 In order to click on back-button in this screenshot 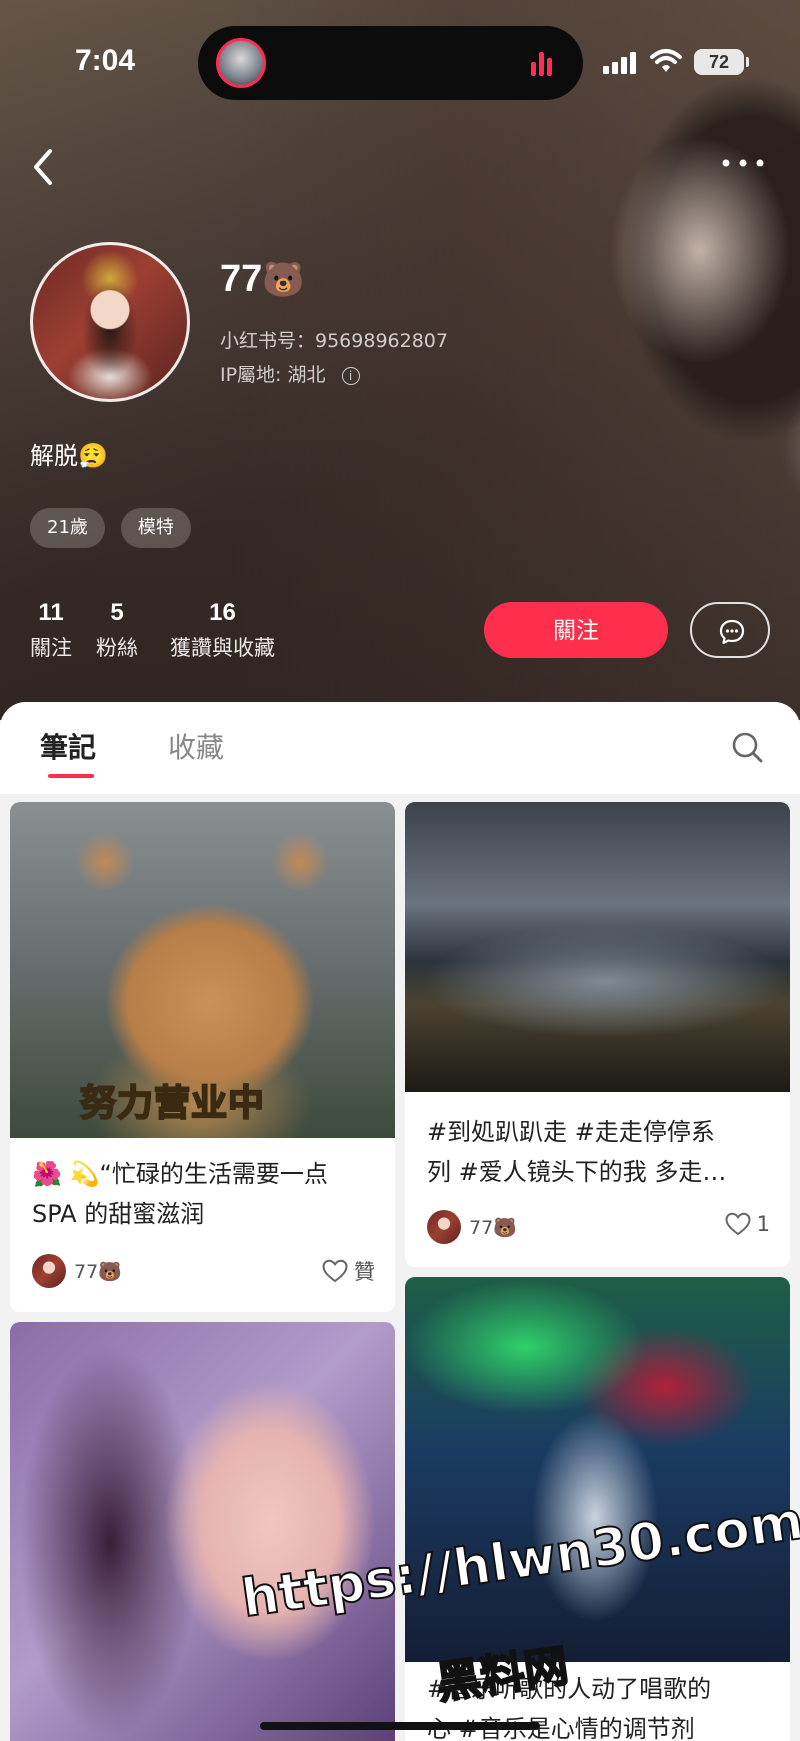, I will do `click(48, 170)`.